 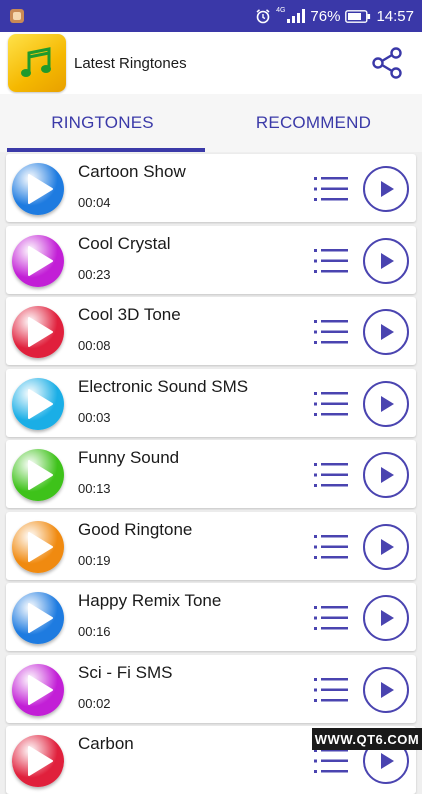 I want to click on tab-bar: RINGTONES RECOMMEND, so click(x=211, y=123).